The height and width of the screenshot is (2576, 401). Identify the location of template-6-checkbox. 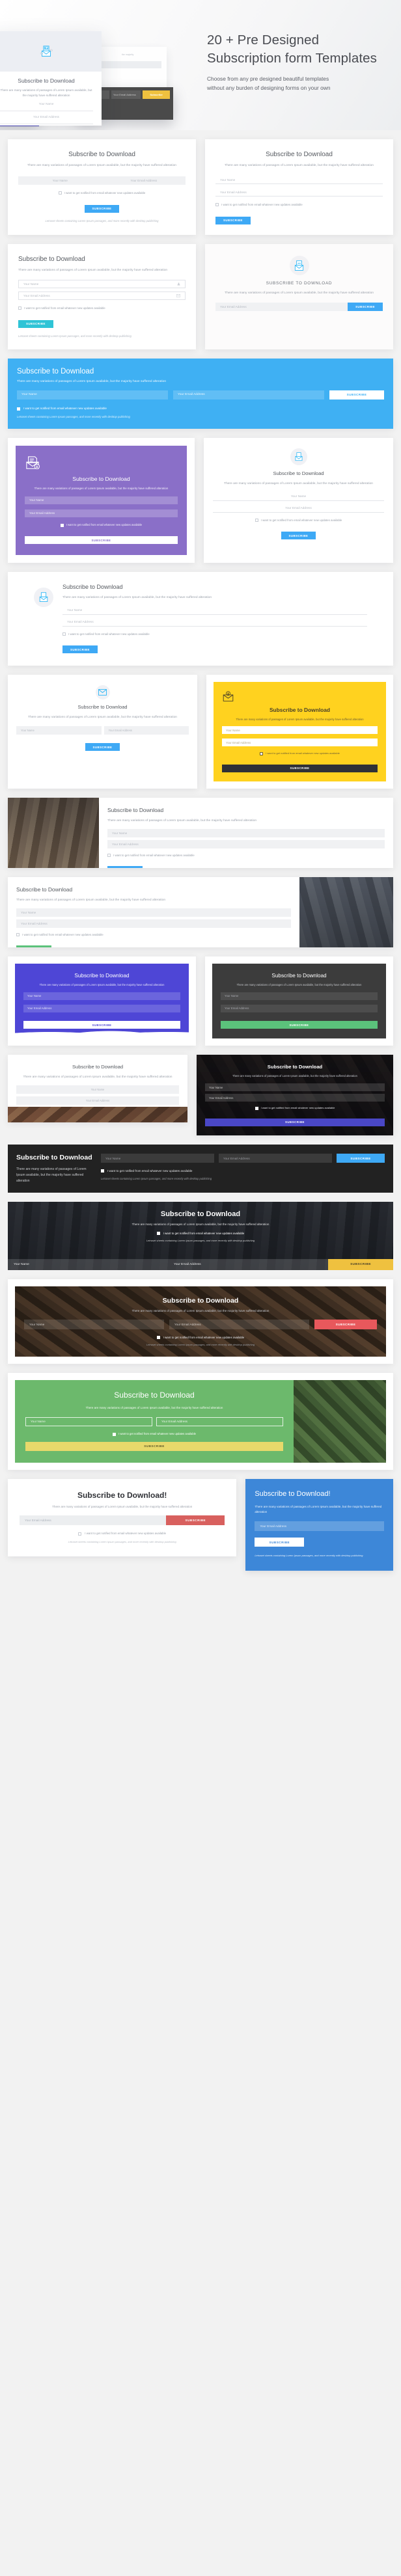
(62, 525).